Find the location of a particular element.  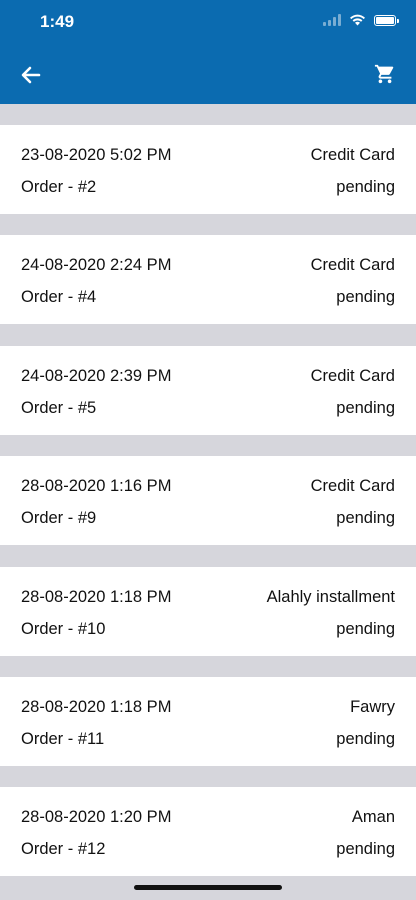

order-date: 28-08-2020 1:16 PM is located at coordinates (96, 486).